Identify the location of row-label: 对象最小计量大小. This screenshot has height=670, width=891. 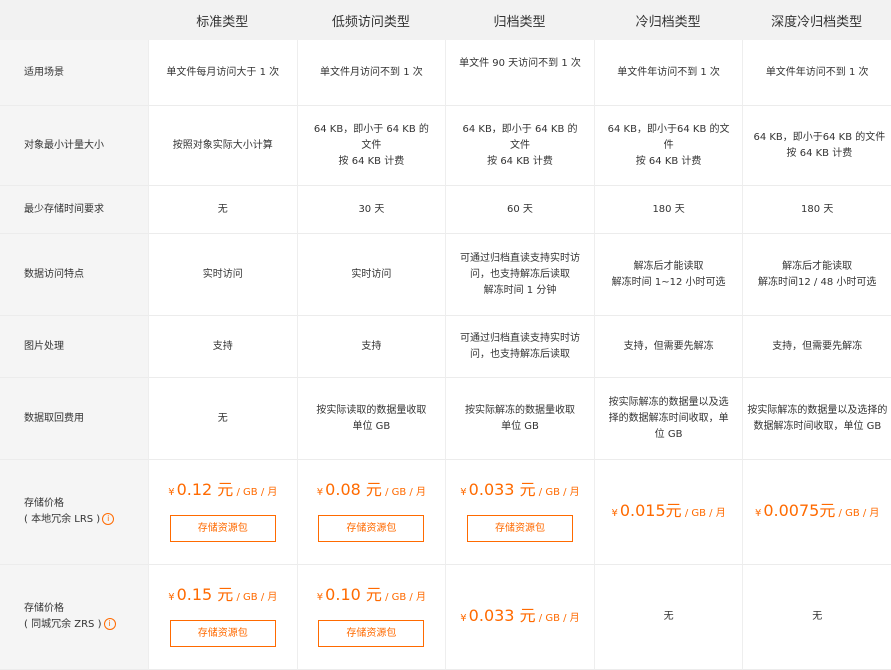
(74, 146).